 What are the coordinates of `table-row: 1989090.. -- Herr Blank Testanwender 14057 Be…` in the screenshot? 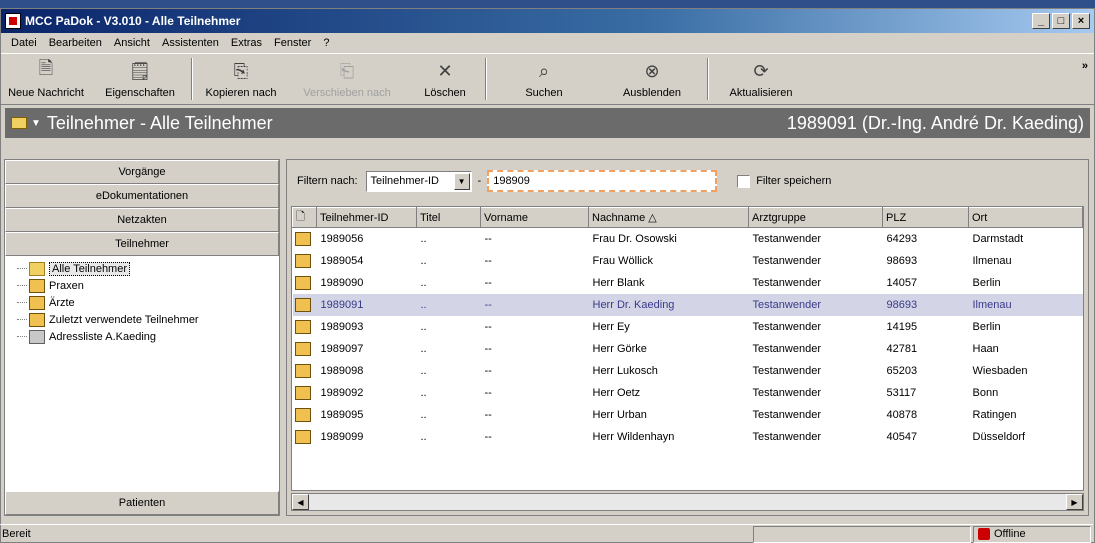 It's located at (688, 283).